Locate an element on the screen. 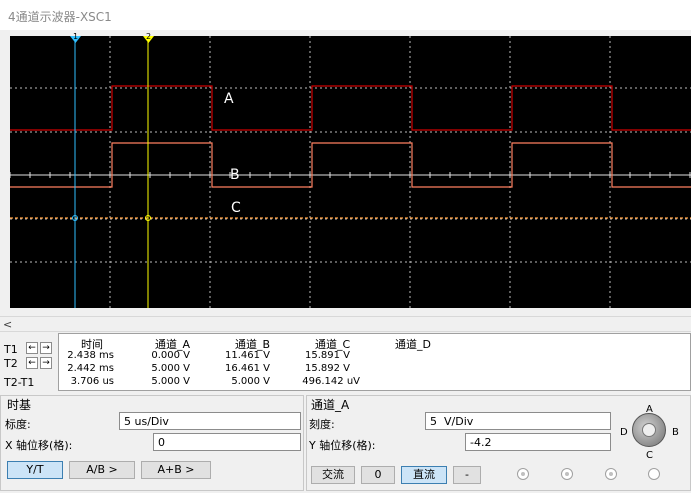 This screenshot has width=691, height=493. knob-label-c: C is located at coordinates (649, 455).